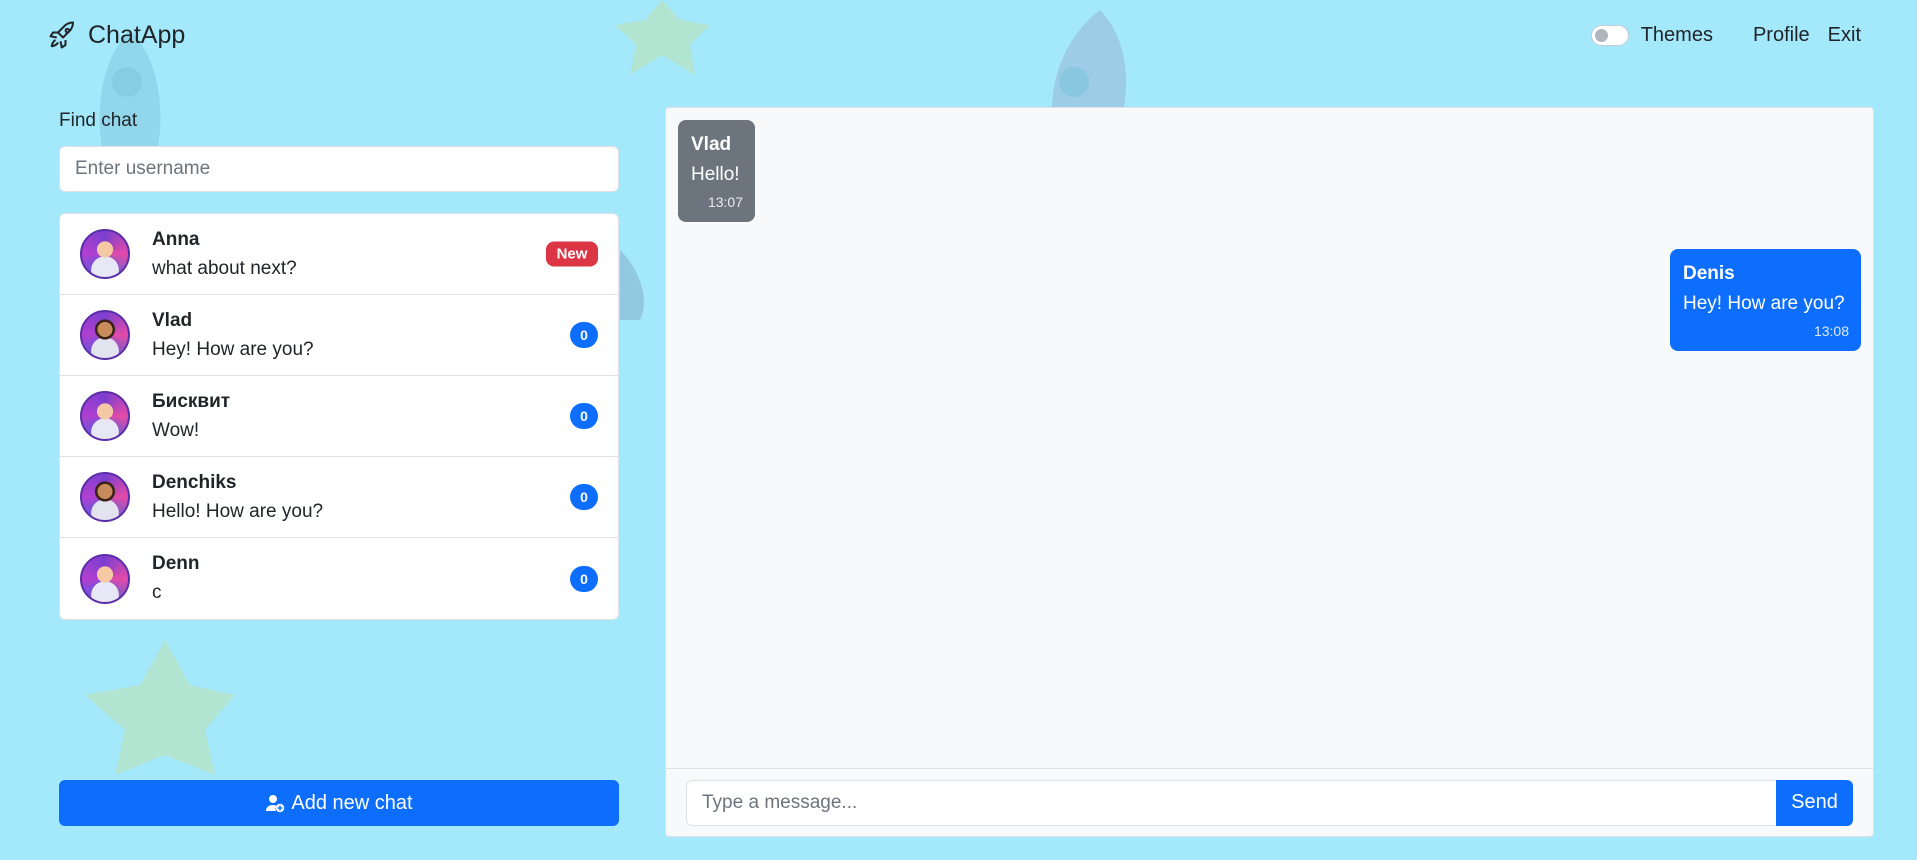  Describe the element at coordinates (176, 239) in the screenshot. I see `chat-name: Anna` at that location.